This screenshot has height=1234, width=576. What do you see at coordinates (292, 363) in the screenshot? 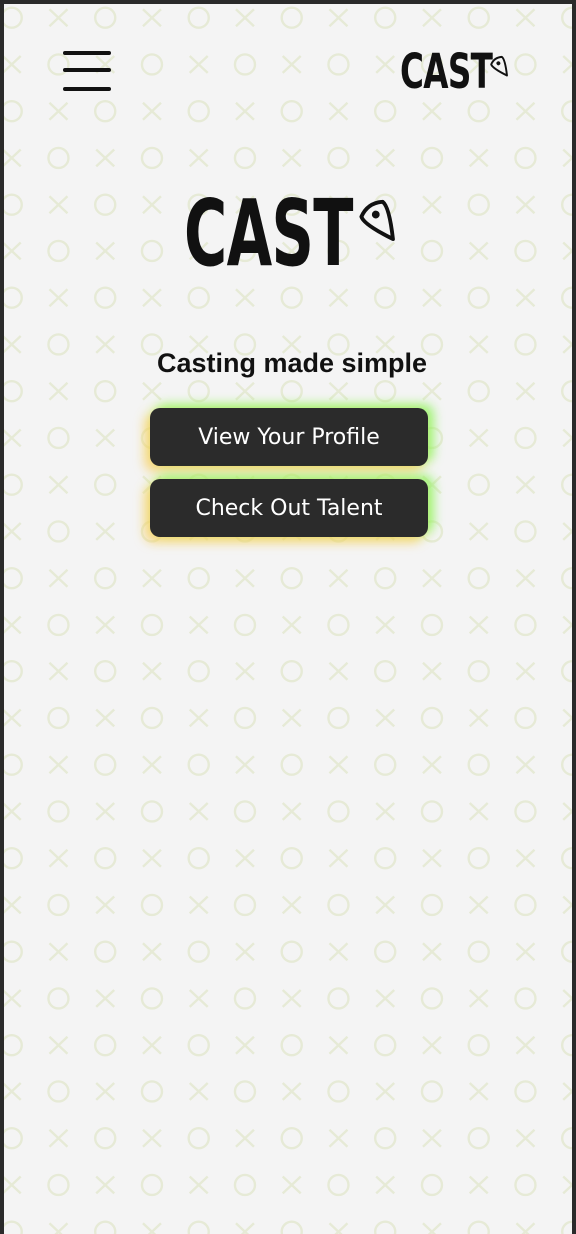
I see `tagline: Casting made simple` at bounding box center [292, 363].